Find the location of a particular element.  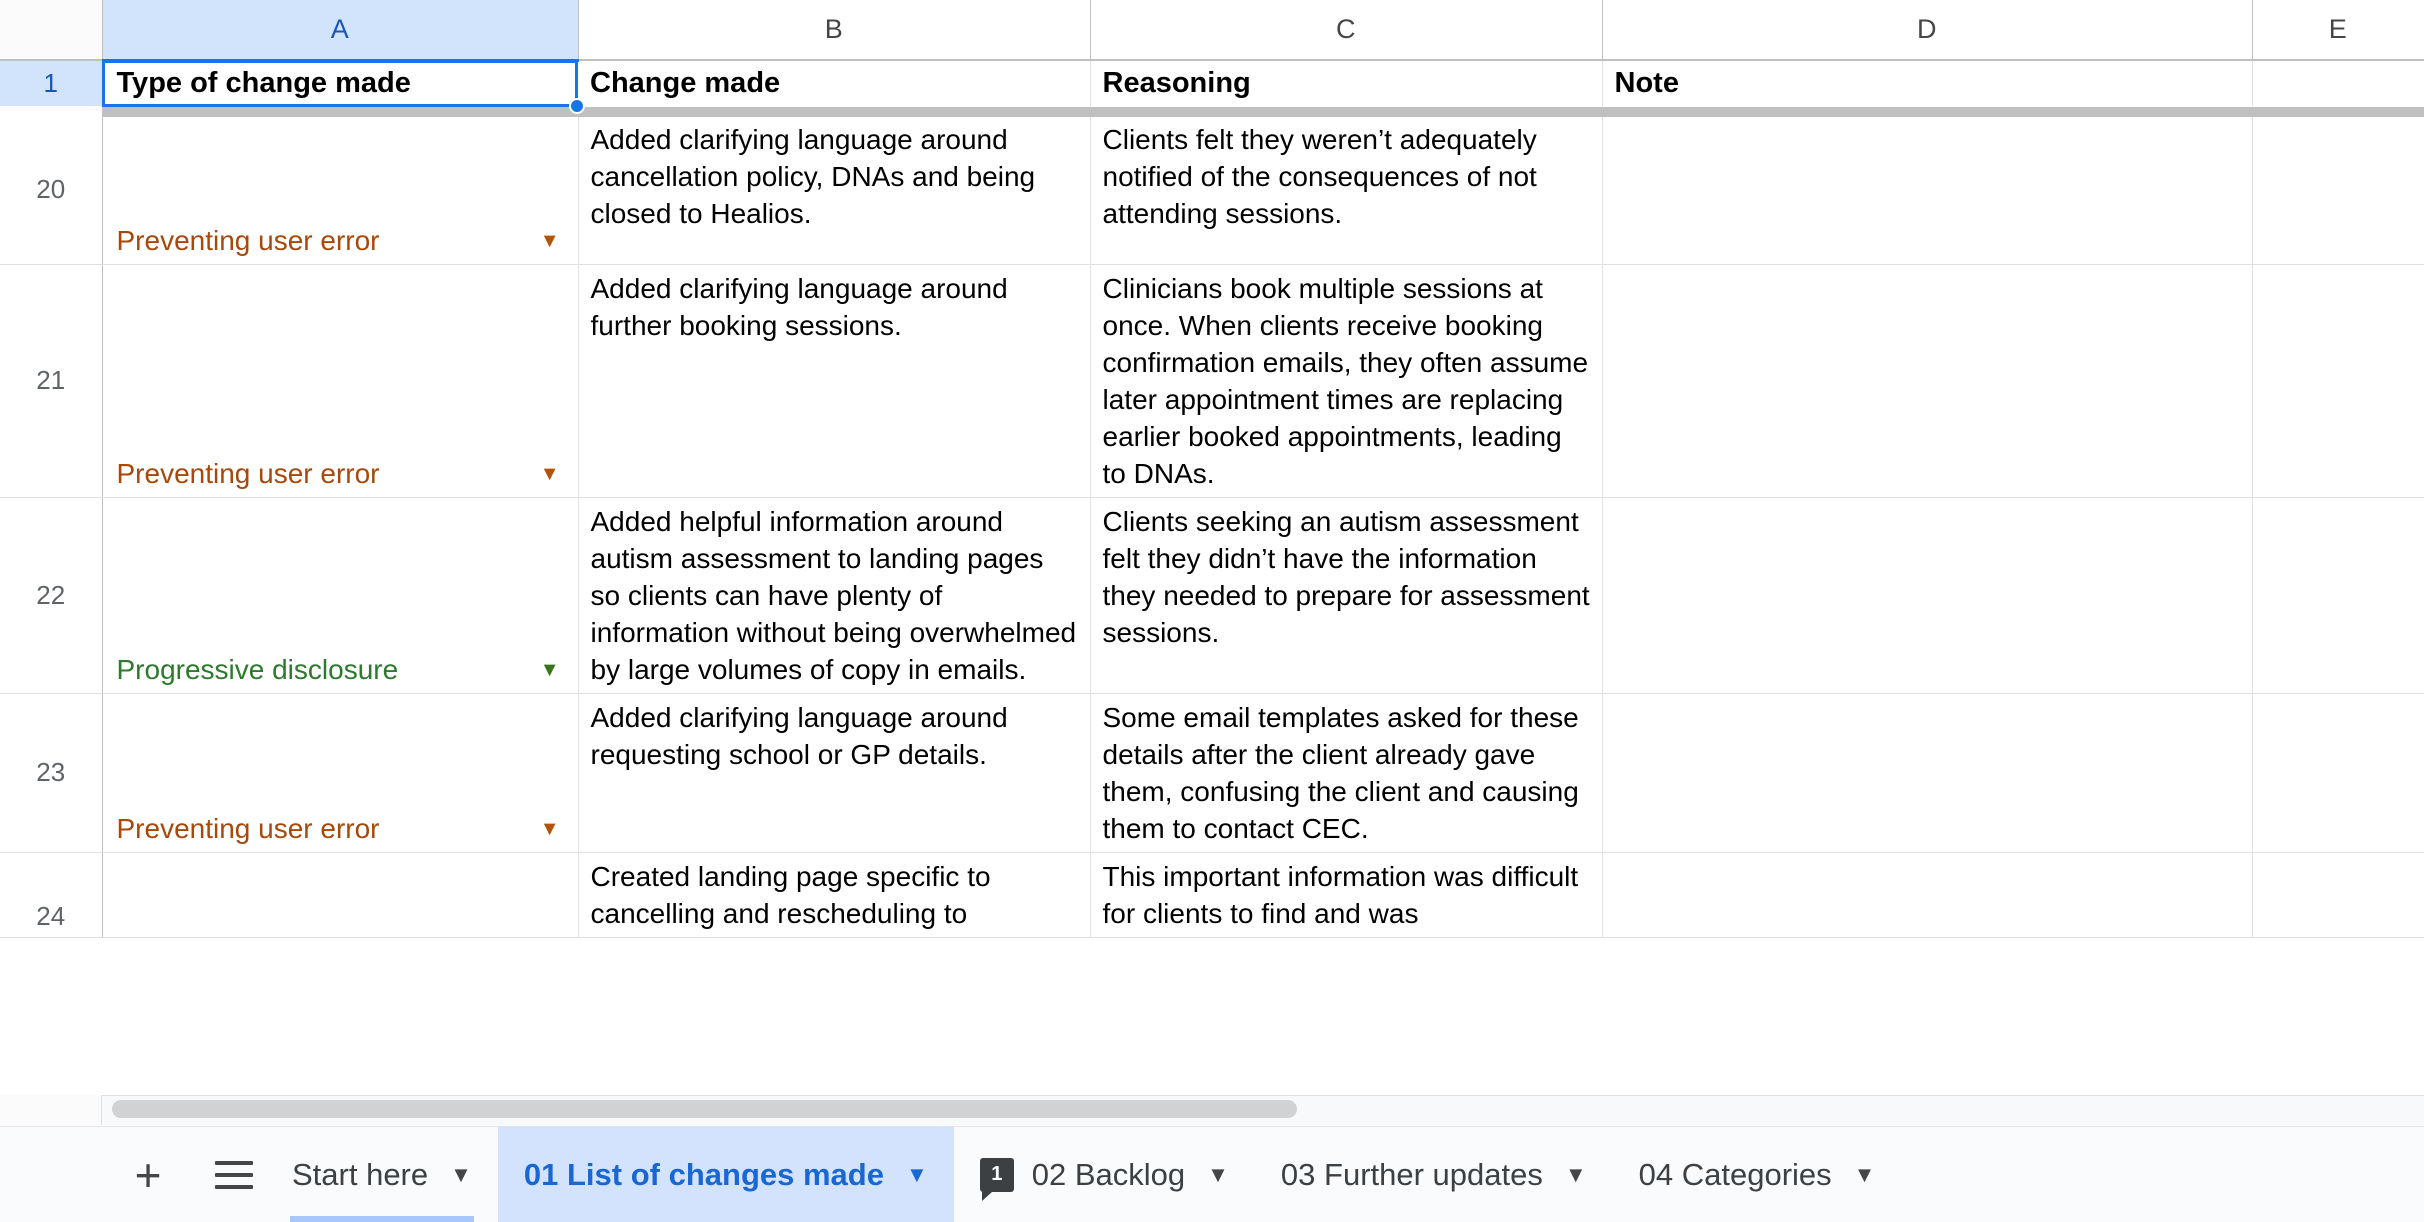

scrollbar-corner is located at coordinates (51, 1110).